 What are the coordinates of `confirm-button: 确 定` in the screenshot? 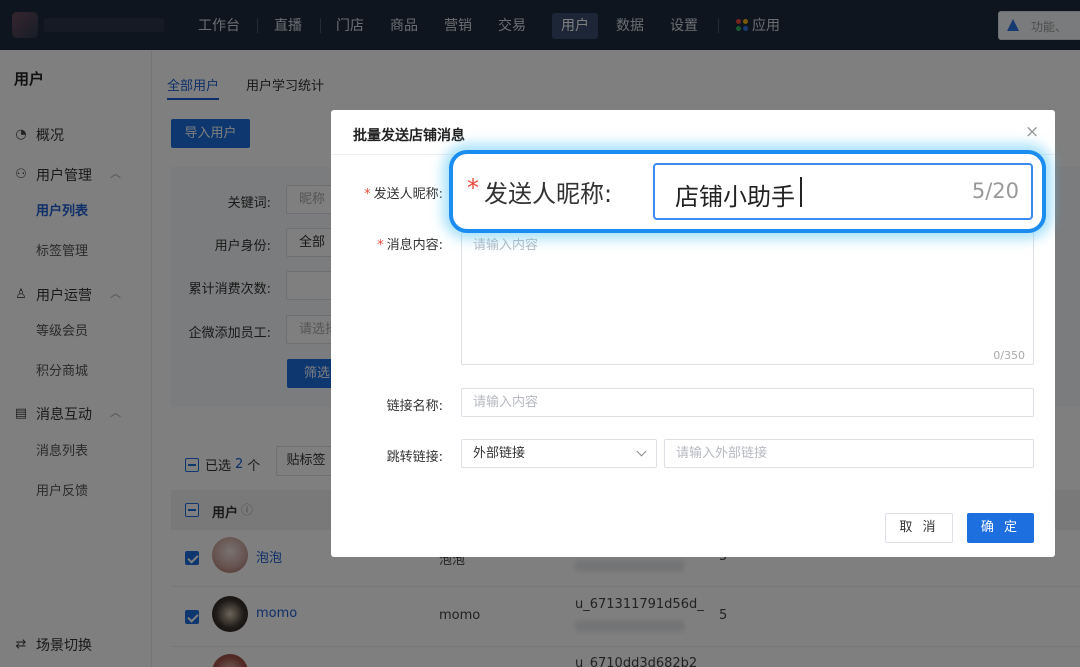 It's located at (1000, 528).